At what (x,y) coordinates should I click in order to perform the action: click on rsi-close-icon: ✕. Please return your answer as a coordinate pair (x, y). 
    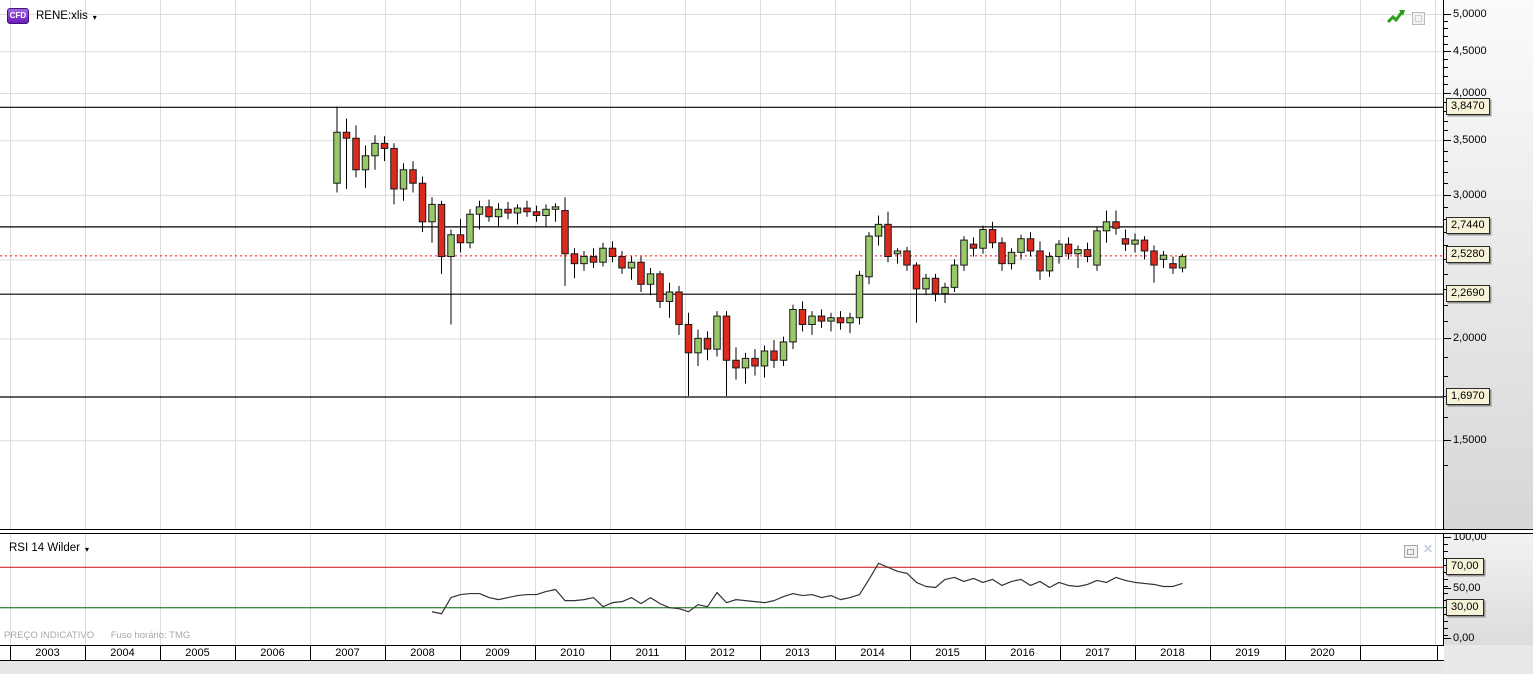
    Looking at the image, I should click on (1428, 549).